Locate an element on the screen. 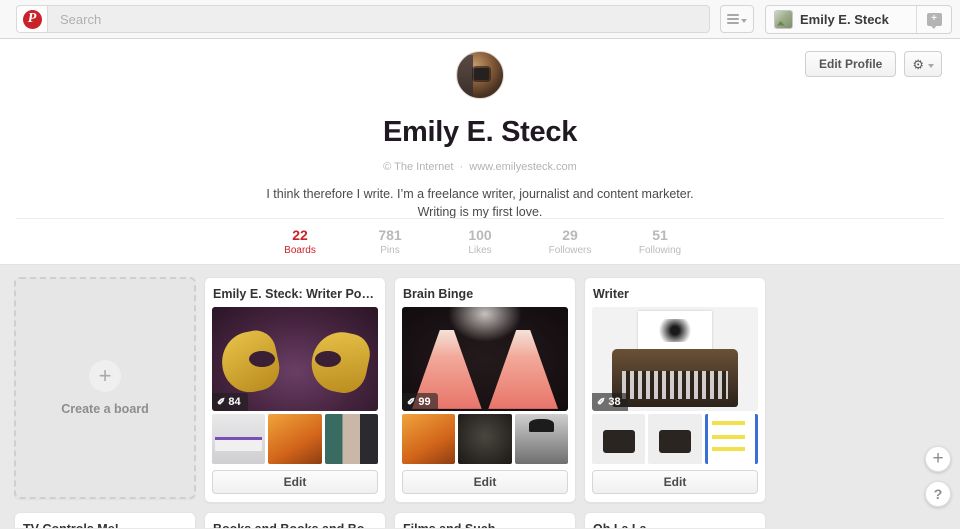  pin-count-badge: ✐ 99 is located at coordinates (420, 402).